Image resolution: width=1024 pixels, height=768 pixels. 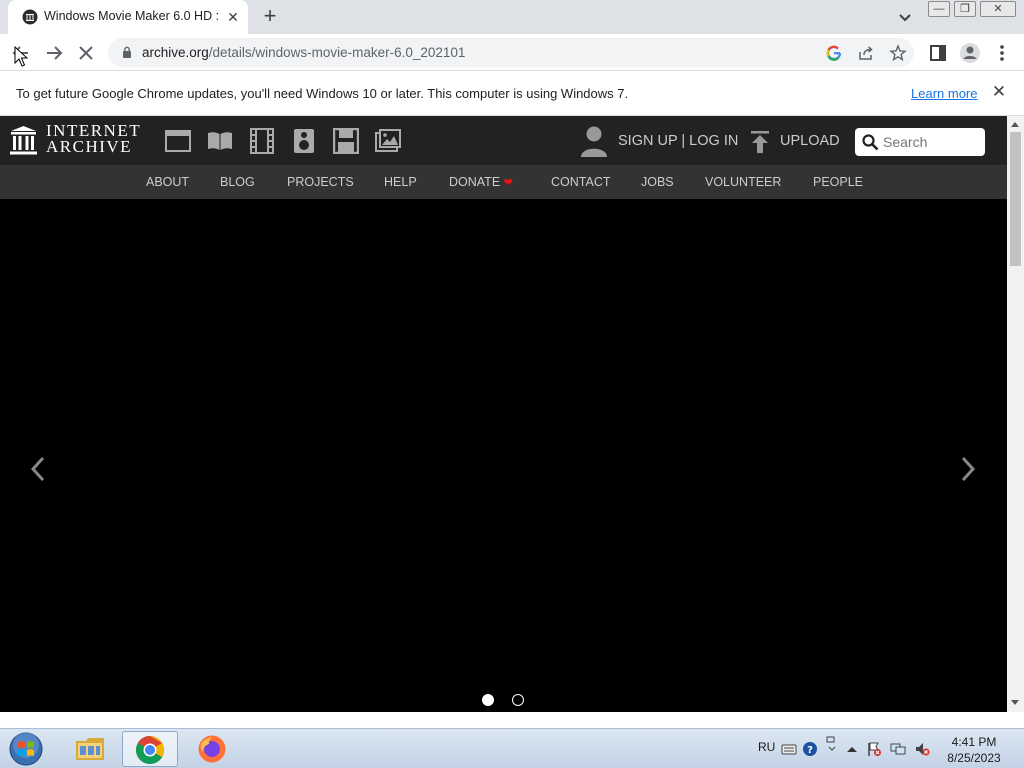 What do you see at coordinates (304, 141) in the screenshot?
I see `audio-icon` at bounding box center [304, 141].